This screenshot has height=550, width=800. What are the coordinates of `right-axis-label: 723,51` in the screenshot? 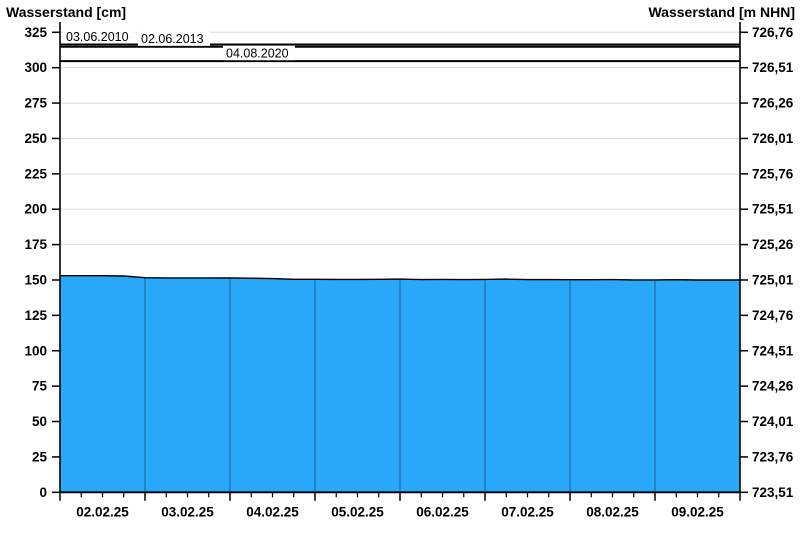 It's located at (773, 492).